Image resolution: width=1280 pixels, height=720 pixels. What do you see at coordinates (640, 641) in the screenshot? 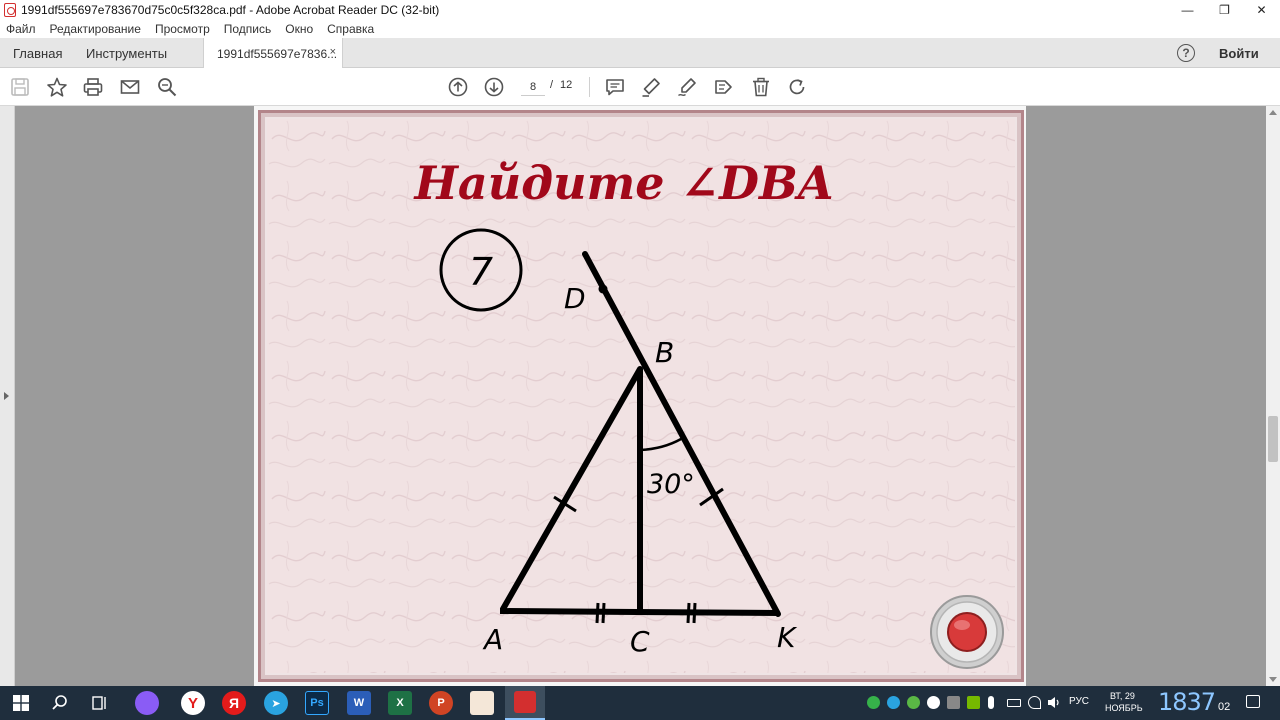
I see `label-c: C` at bounding box center [640, 641].